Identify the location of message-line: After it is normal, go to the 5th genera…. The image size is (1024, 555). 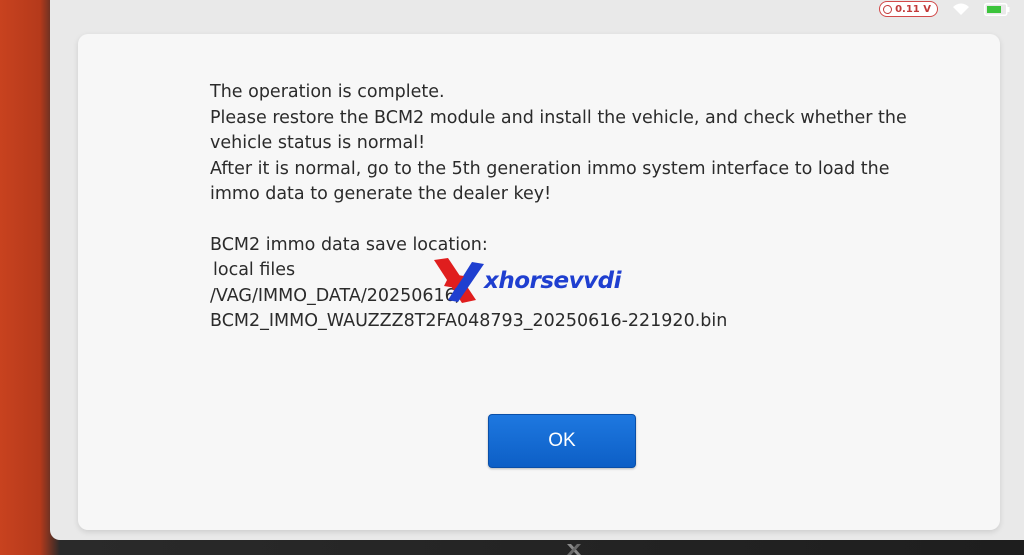
(550, 181).